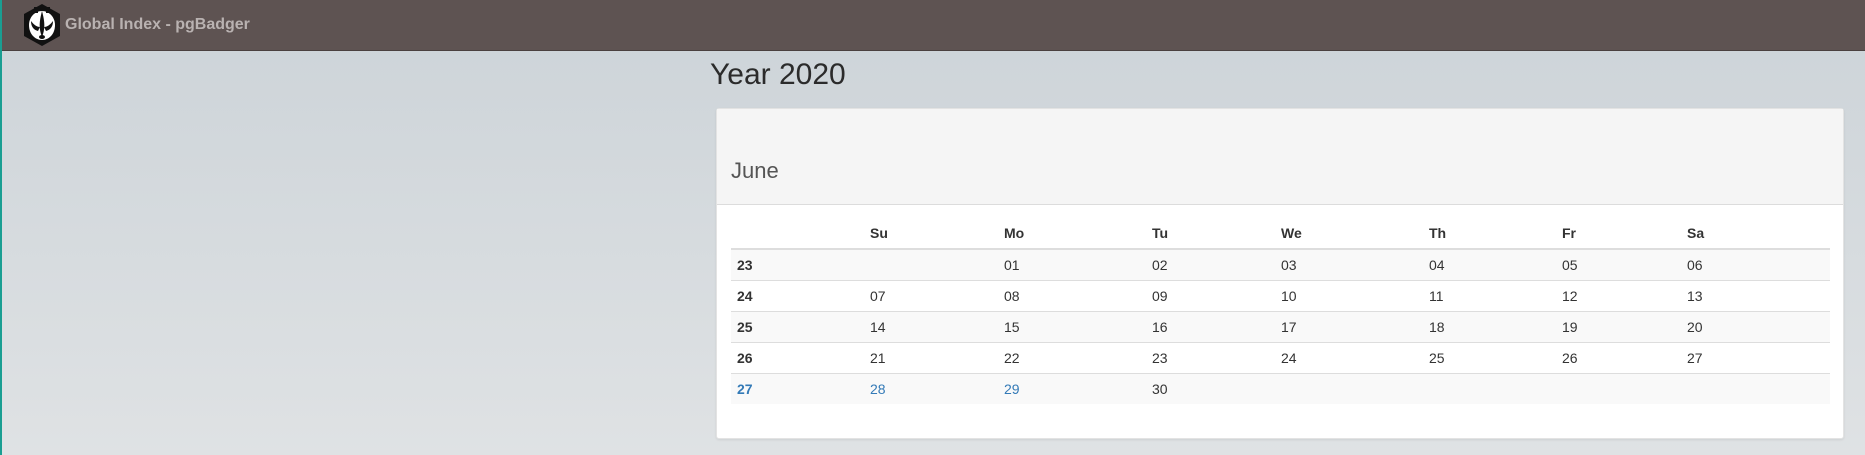 The image size is (1865, 455). Describe the element at coordinates (1755, 358) in the screenshot. I see `day-cell: 27` at that location.